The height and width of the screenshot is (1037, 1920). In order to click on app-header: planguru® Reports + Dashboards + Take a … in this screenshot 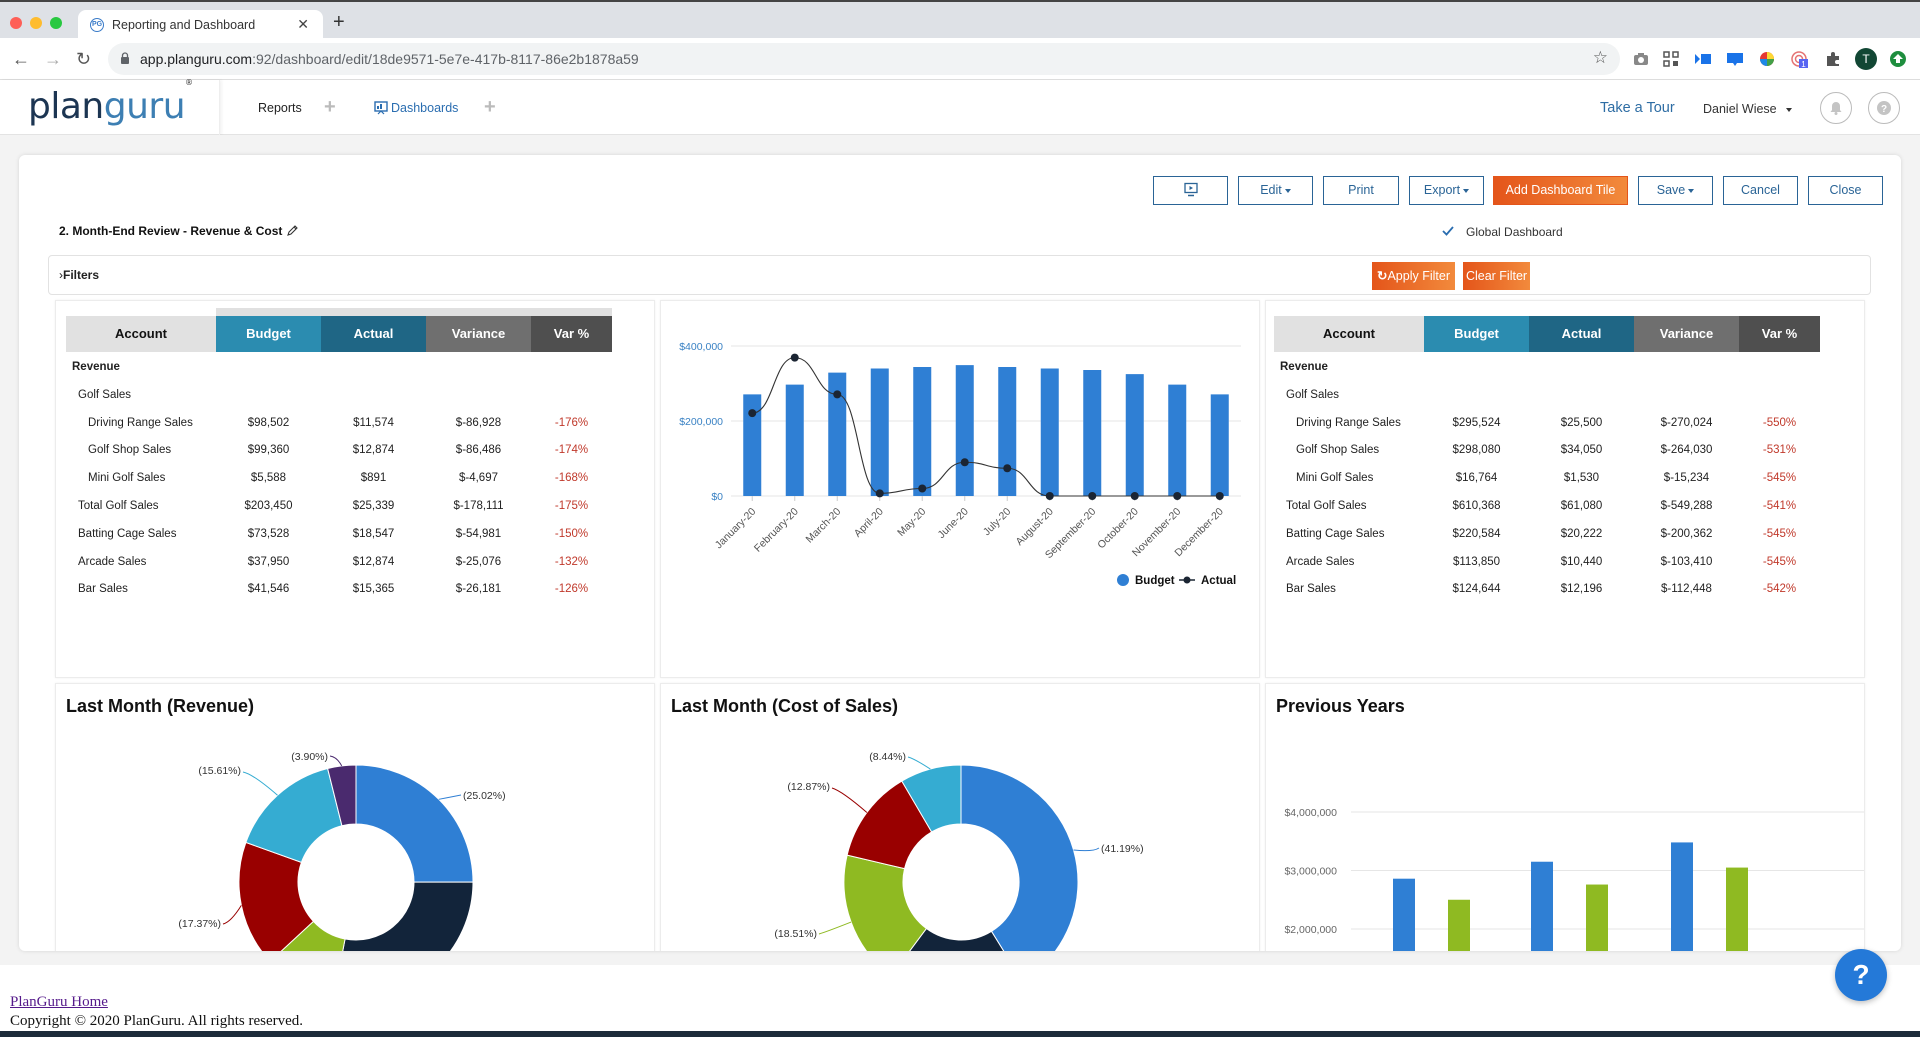, I will do `click(960, 106)`.